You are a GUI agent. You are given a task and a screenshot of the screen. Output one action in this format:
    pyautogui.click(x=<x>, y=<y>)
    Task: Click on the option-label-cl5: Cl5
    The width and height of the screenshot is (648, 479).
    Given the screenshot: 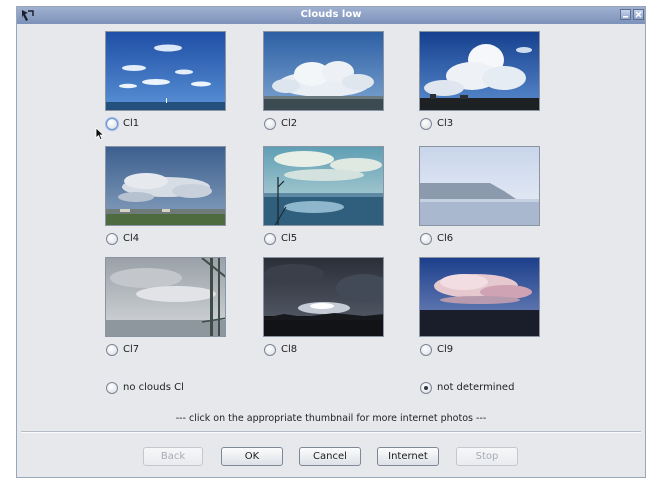 What is the action you would take?
    pyautogui.click(x=289, y=238)
    